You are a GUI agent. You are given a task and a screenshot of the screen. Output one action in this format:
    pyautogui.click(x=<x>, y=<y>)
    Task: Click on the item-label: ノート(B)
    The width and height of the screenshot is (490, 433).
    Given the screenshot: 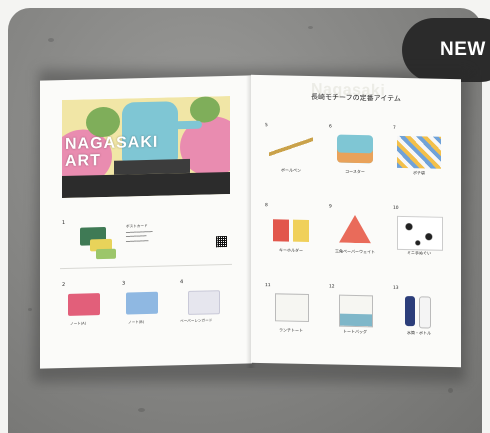 What is the action you would take?
    pyautogui.click(x=136, y=322)
    